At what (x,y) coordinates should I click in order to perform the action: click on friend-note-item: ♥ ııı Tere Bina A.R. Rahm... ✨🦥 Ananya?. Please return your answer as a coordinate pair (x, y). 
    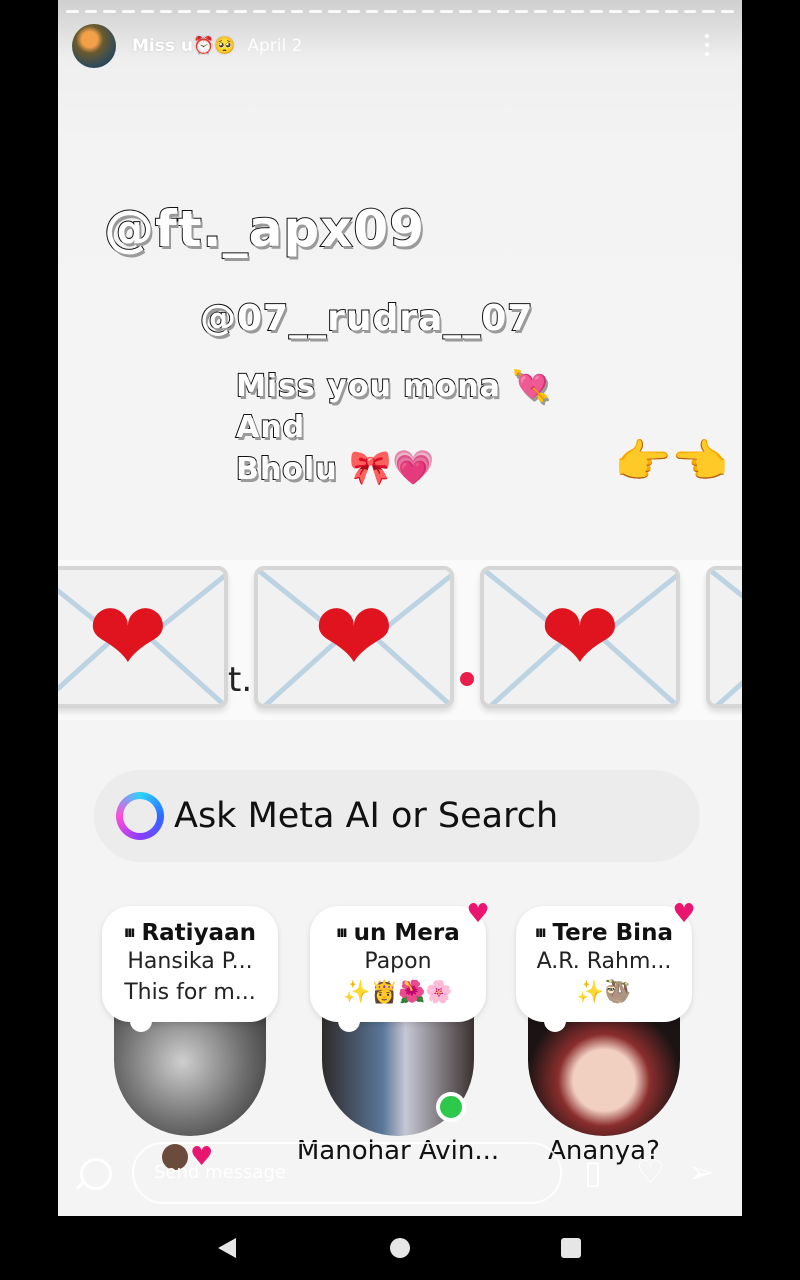
    Looking at the image, I should click on (606, 1033).